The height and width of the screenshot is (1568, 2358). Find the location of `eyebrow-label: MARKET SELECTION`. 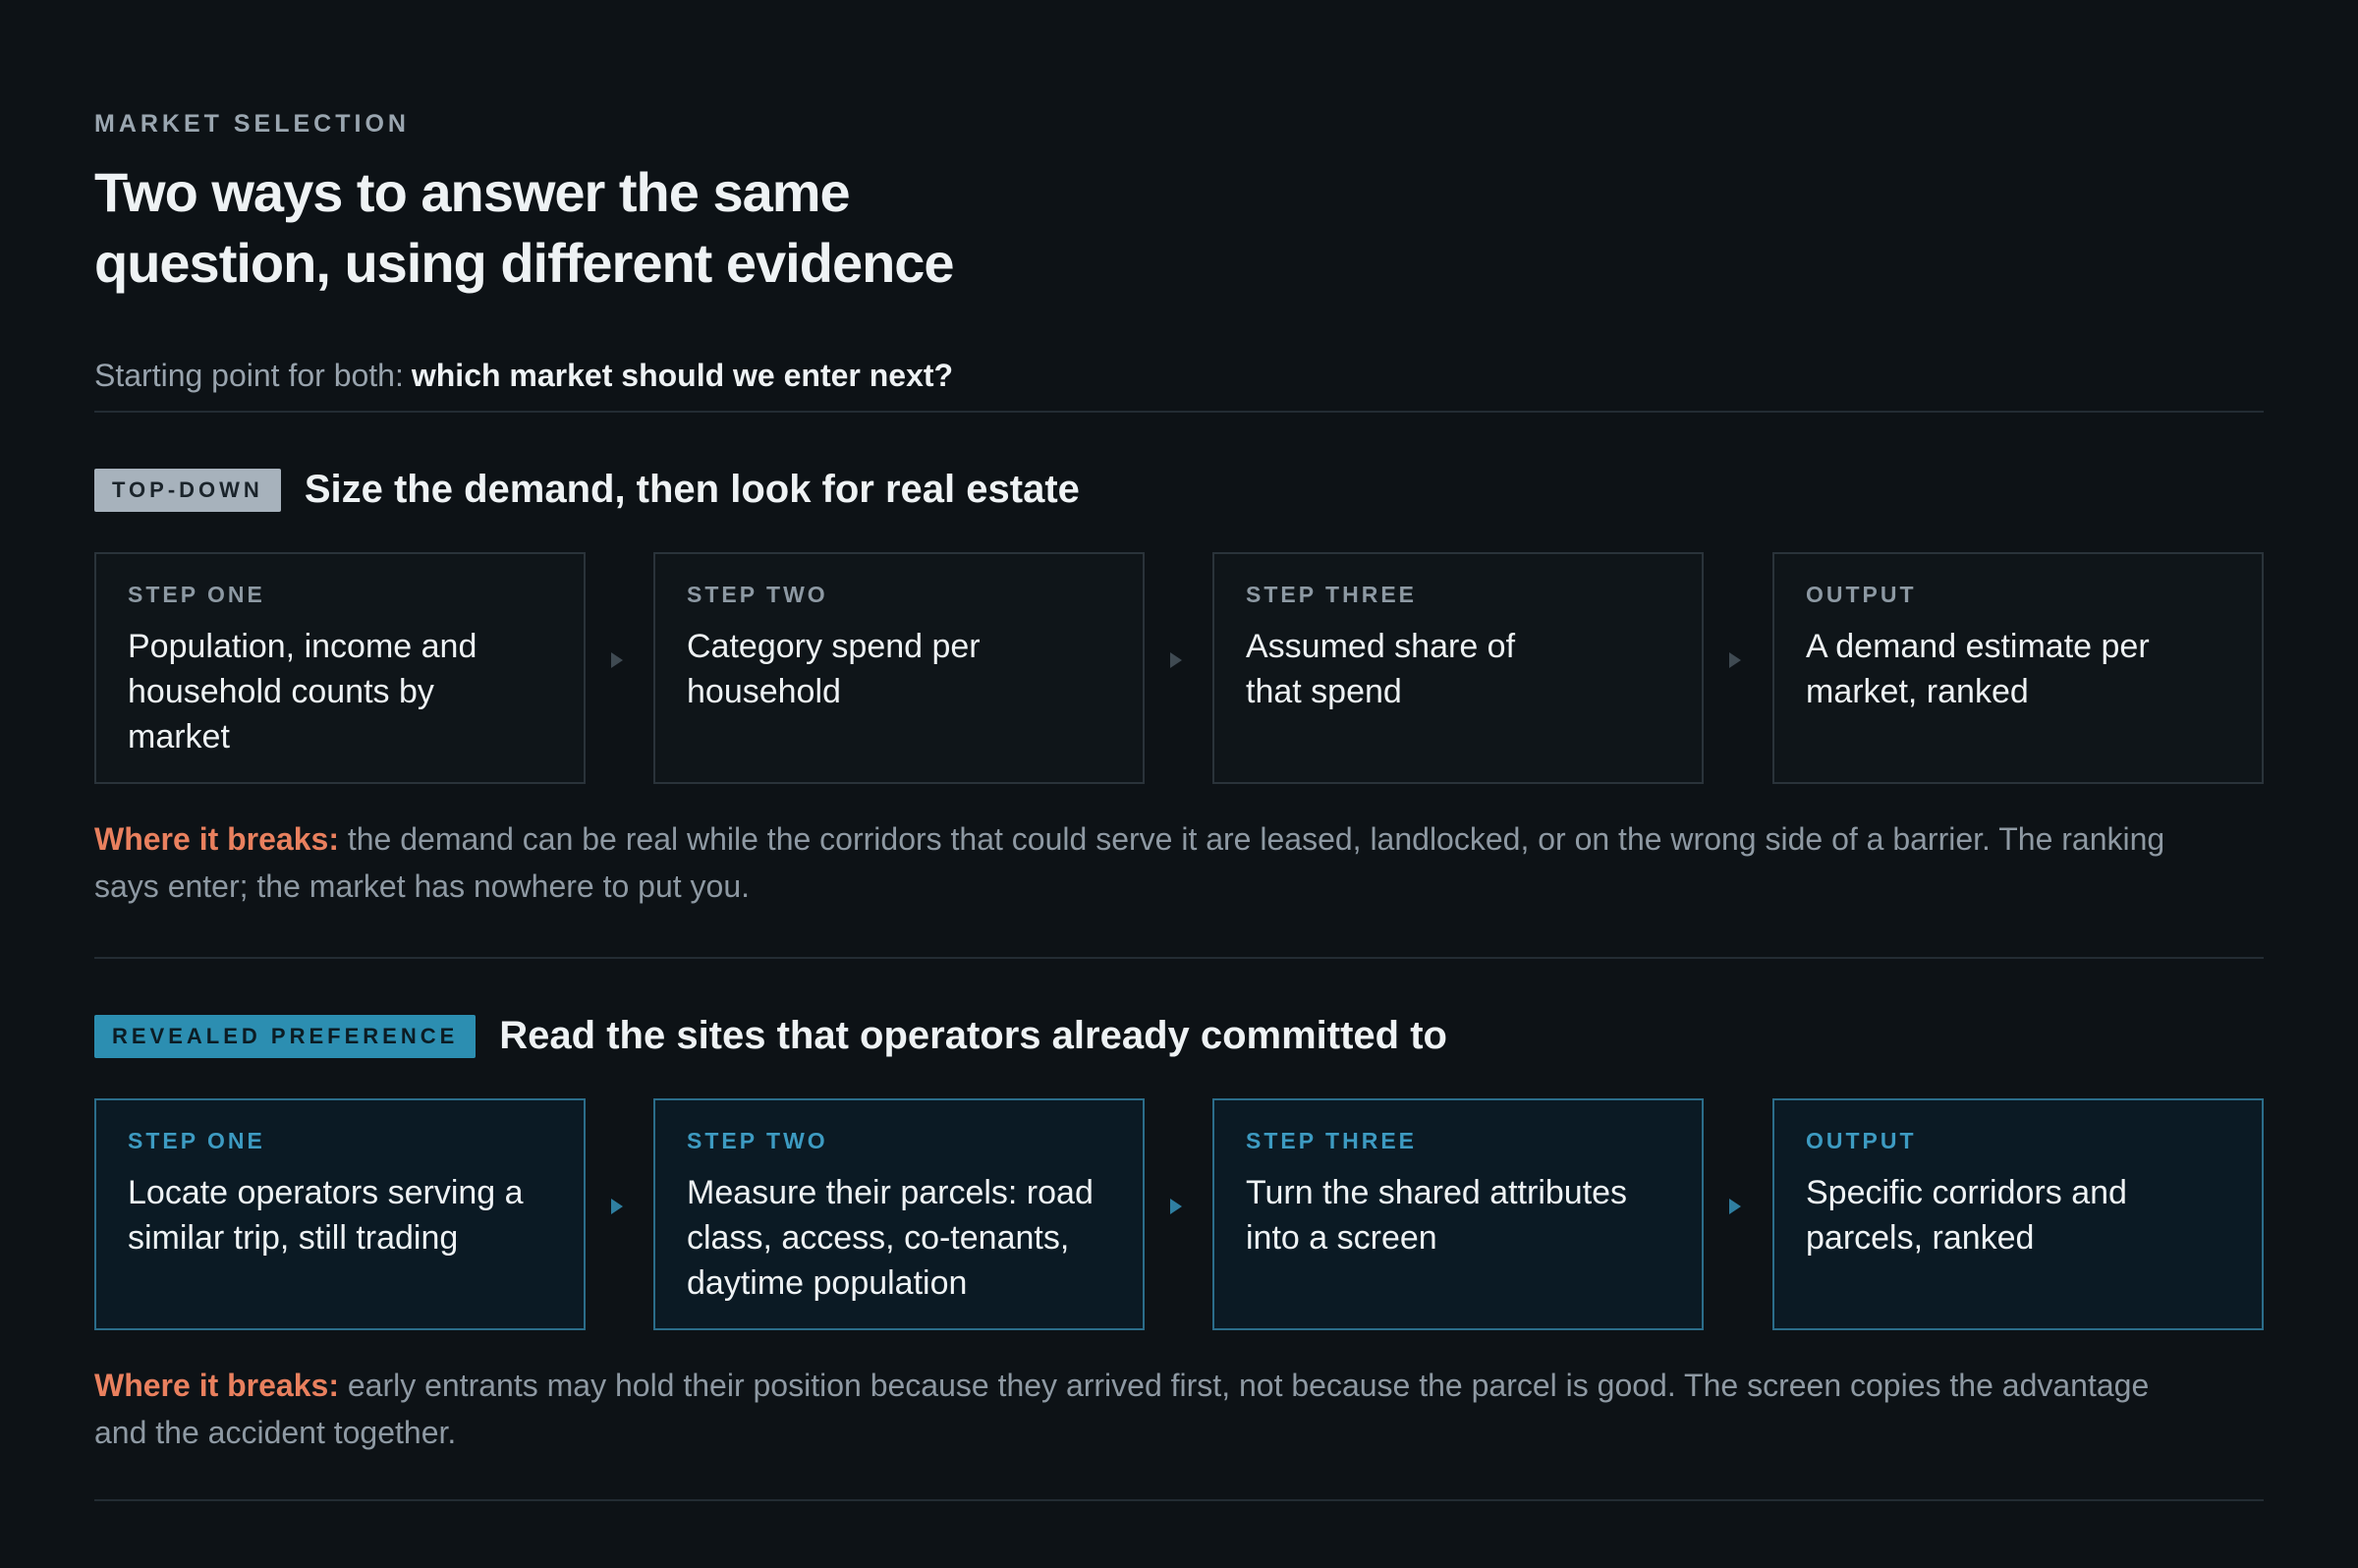

eyebrow-label: MARKET SELECTION is located at coordinates (252, 124).